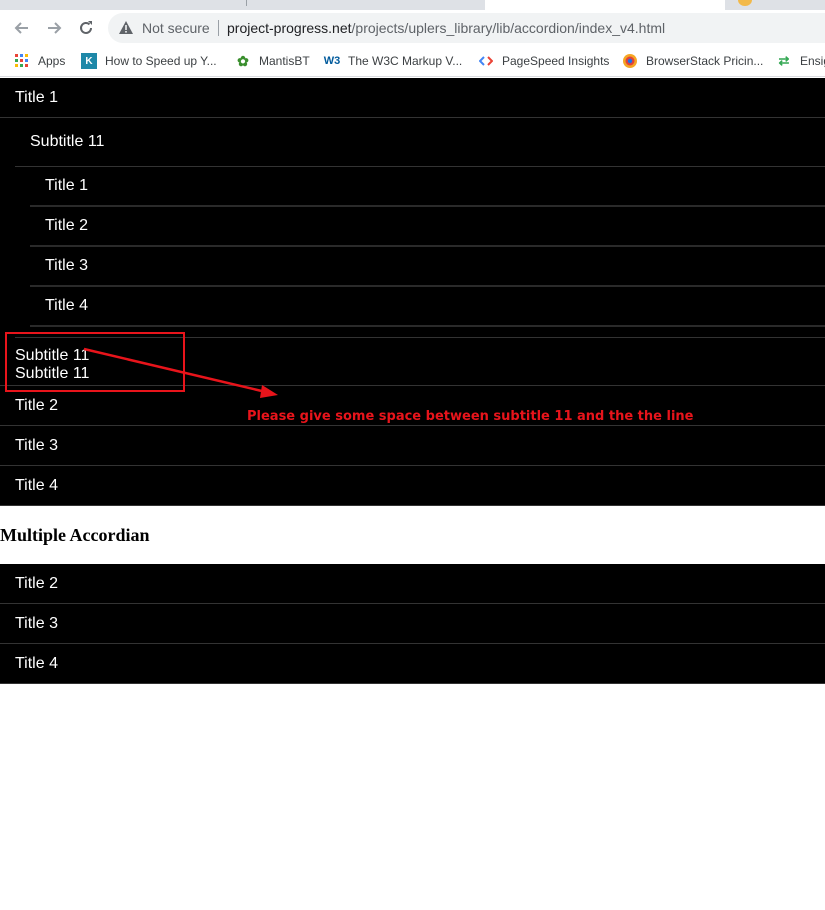 The width and height of the screenshot is (825, 910). What do you see at coordinates (180, 372) in the screenshot?
I see `annotation-arrow-icon` at bounding box center [180, 372].